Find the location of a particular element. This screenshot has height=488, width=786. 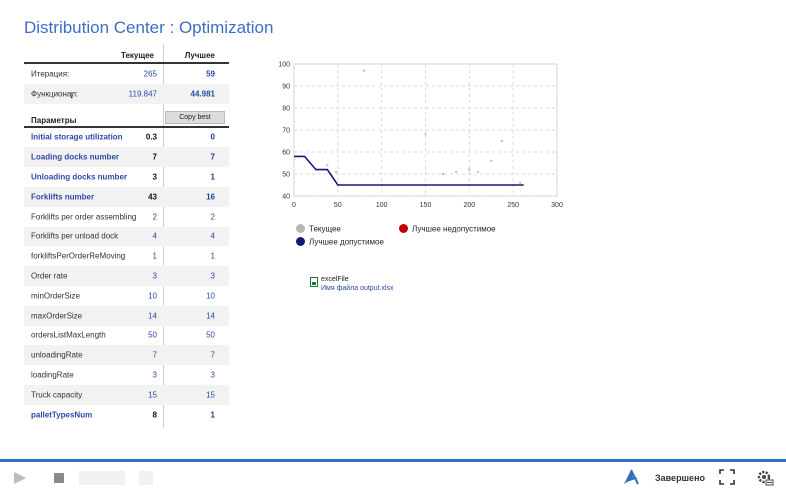

param-best: 14 is located at coordinates (210, 316).